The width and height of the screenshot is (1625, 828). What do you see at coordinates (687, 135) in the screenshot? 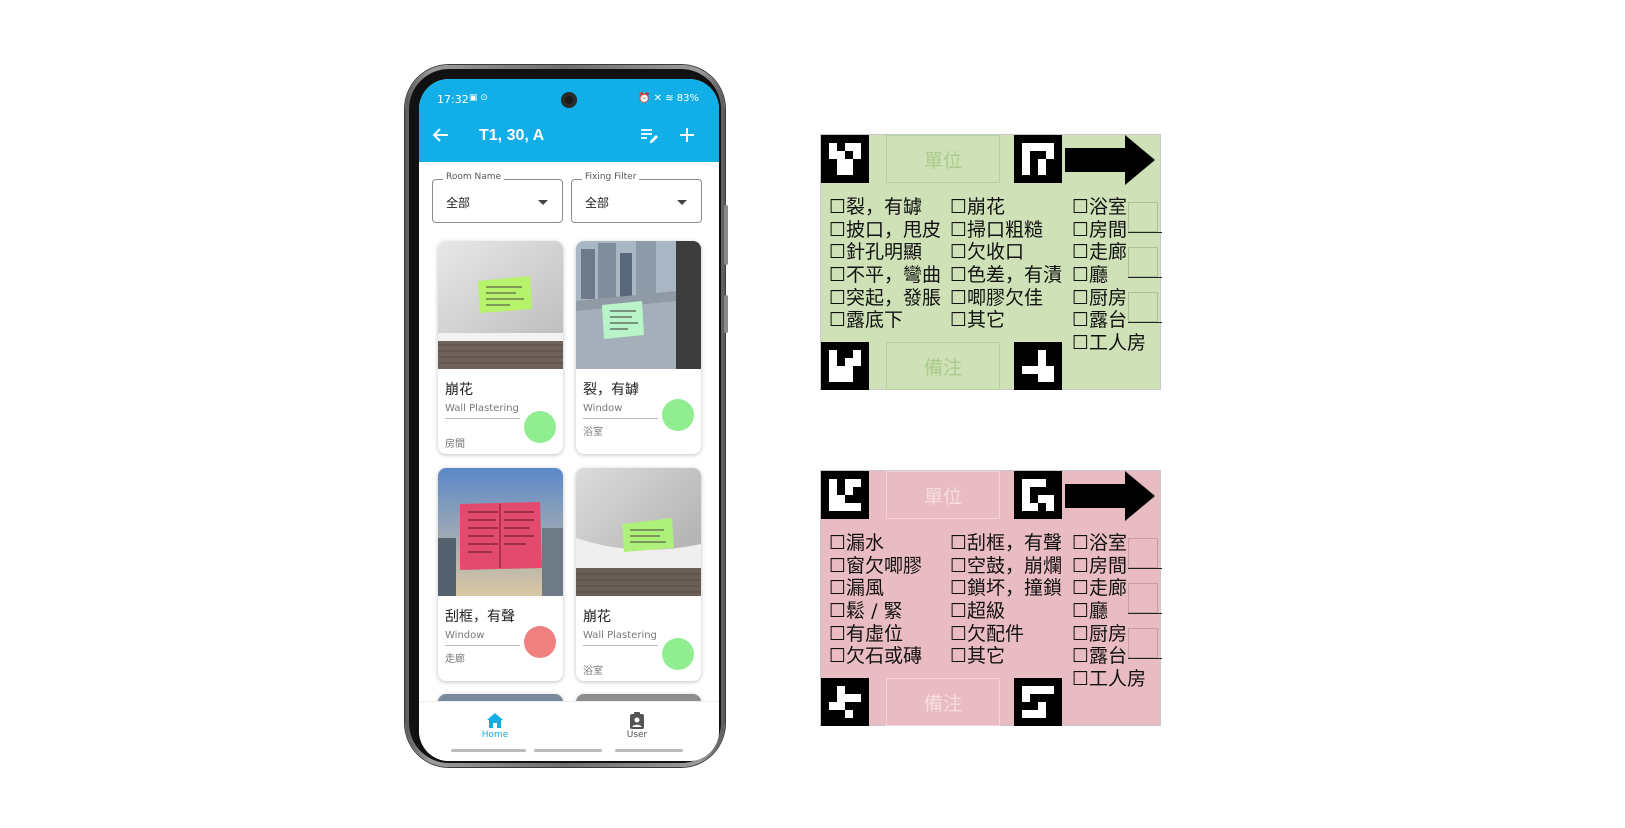
I see `add-icon` at bounding box center [687, 135].